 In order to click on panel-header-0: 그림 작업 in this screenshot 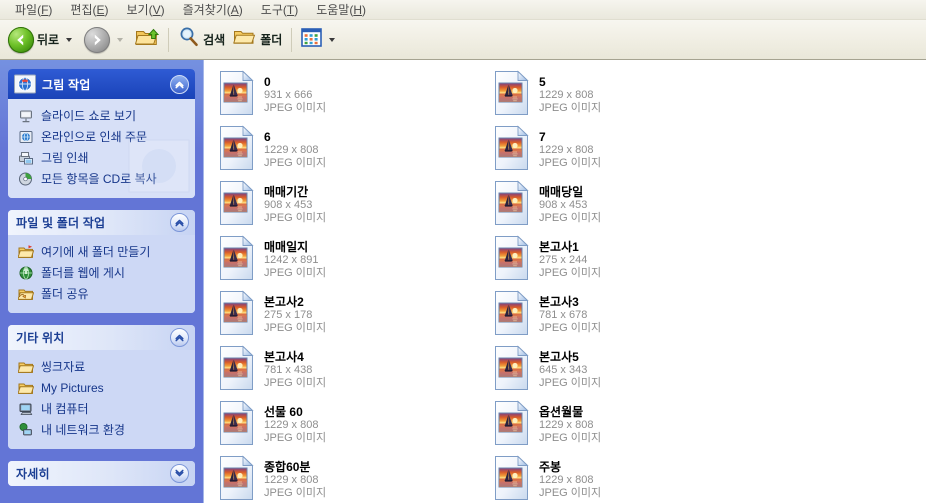, I will do `click(101, 84)`.